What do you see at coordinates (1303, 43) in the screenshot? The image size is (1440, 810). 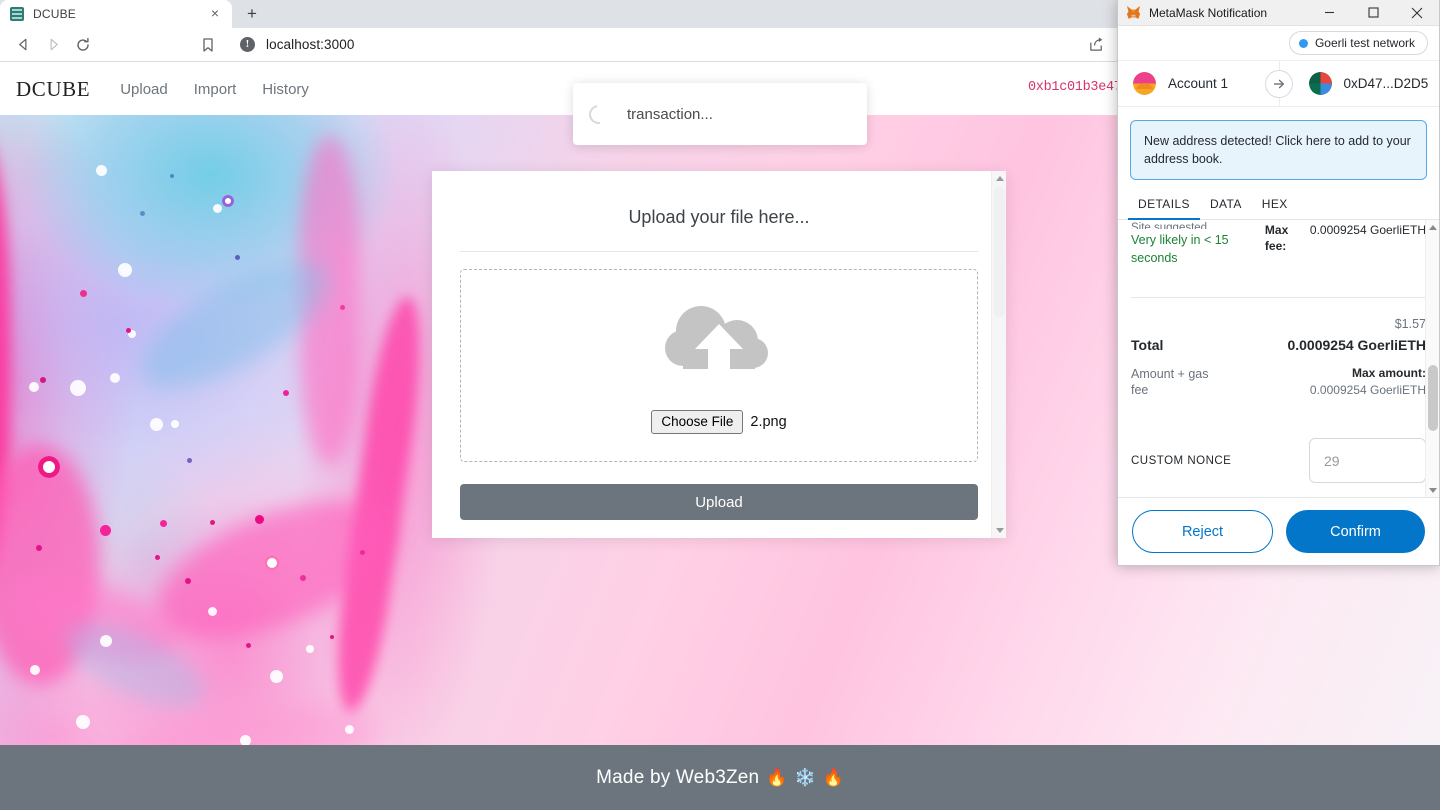 I see `network-status-dot` at bounding box center [1303, 43].